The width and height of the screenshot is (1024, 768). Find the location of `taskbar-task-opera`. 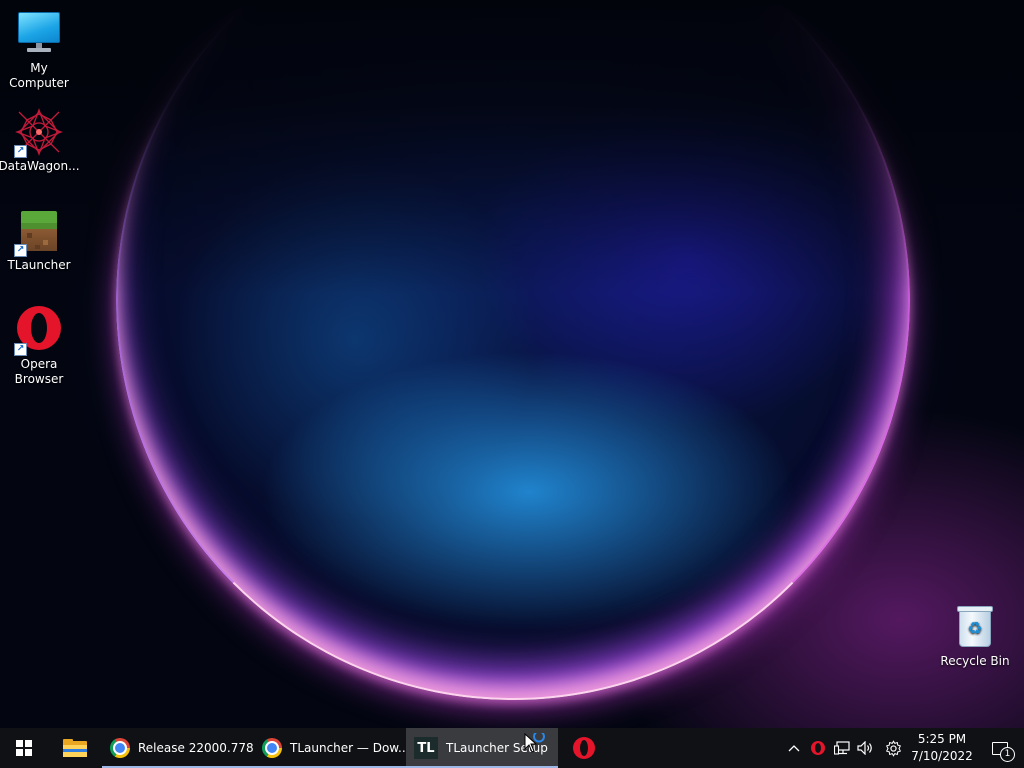

taskbar-task-opera is located at coordinates (584, 748).